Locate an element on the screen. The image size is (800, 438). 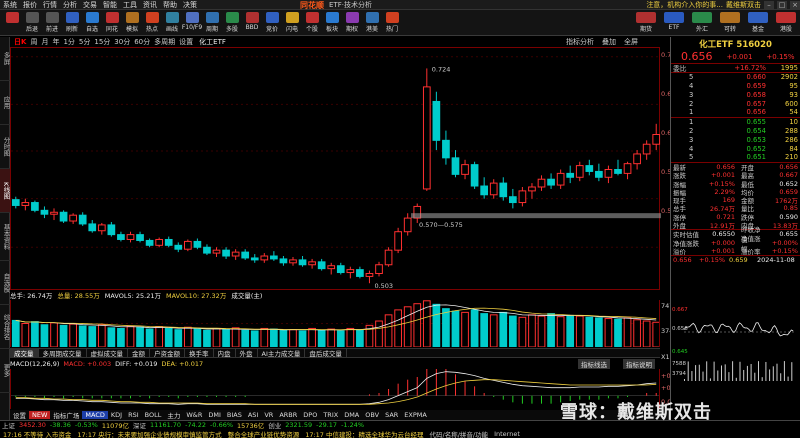
sell-row: 4 0.659 95 is located at coordinates (735, 86).